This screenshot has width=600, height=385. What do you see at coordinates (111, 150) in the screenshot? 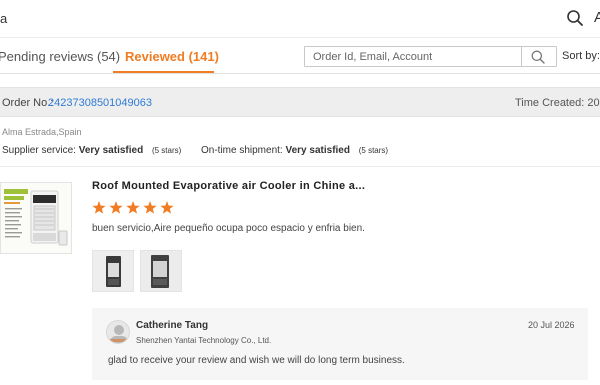
I see `supplier-service-value: Very satisfied` at bounding box center [111, 150].